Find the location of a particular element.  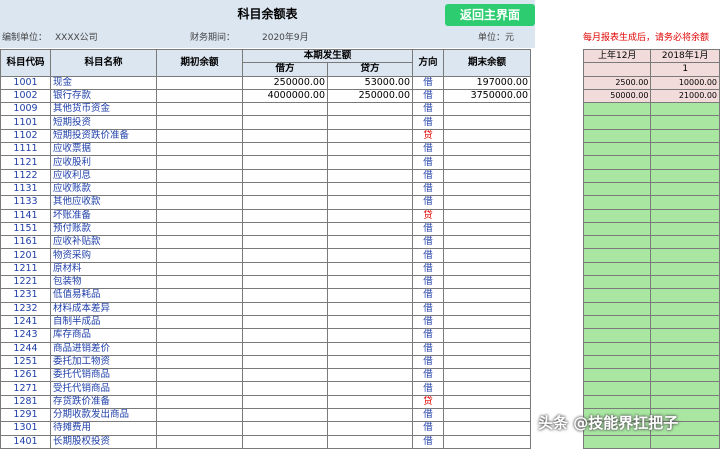

account-code-cell: 1002 is located at coordinates (25, 96).